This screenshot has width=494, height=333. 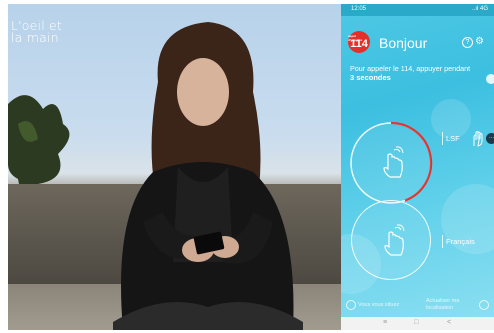 What do you see at coordinates (359, 9) in the screenshot?
I see `status-time: 12:05` at bounding box center [359, 9].